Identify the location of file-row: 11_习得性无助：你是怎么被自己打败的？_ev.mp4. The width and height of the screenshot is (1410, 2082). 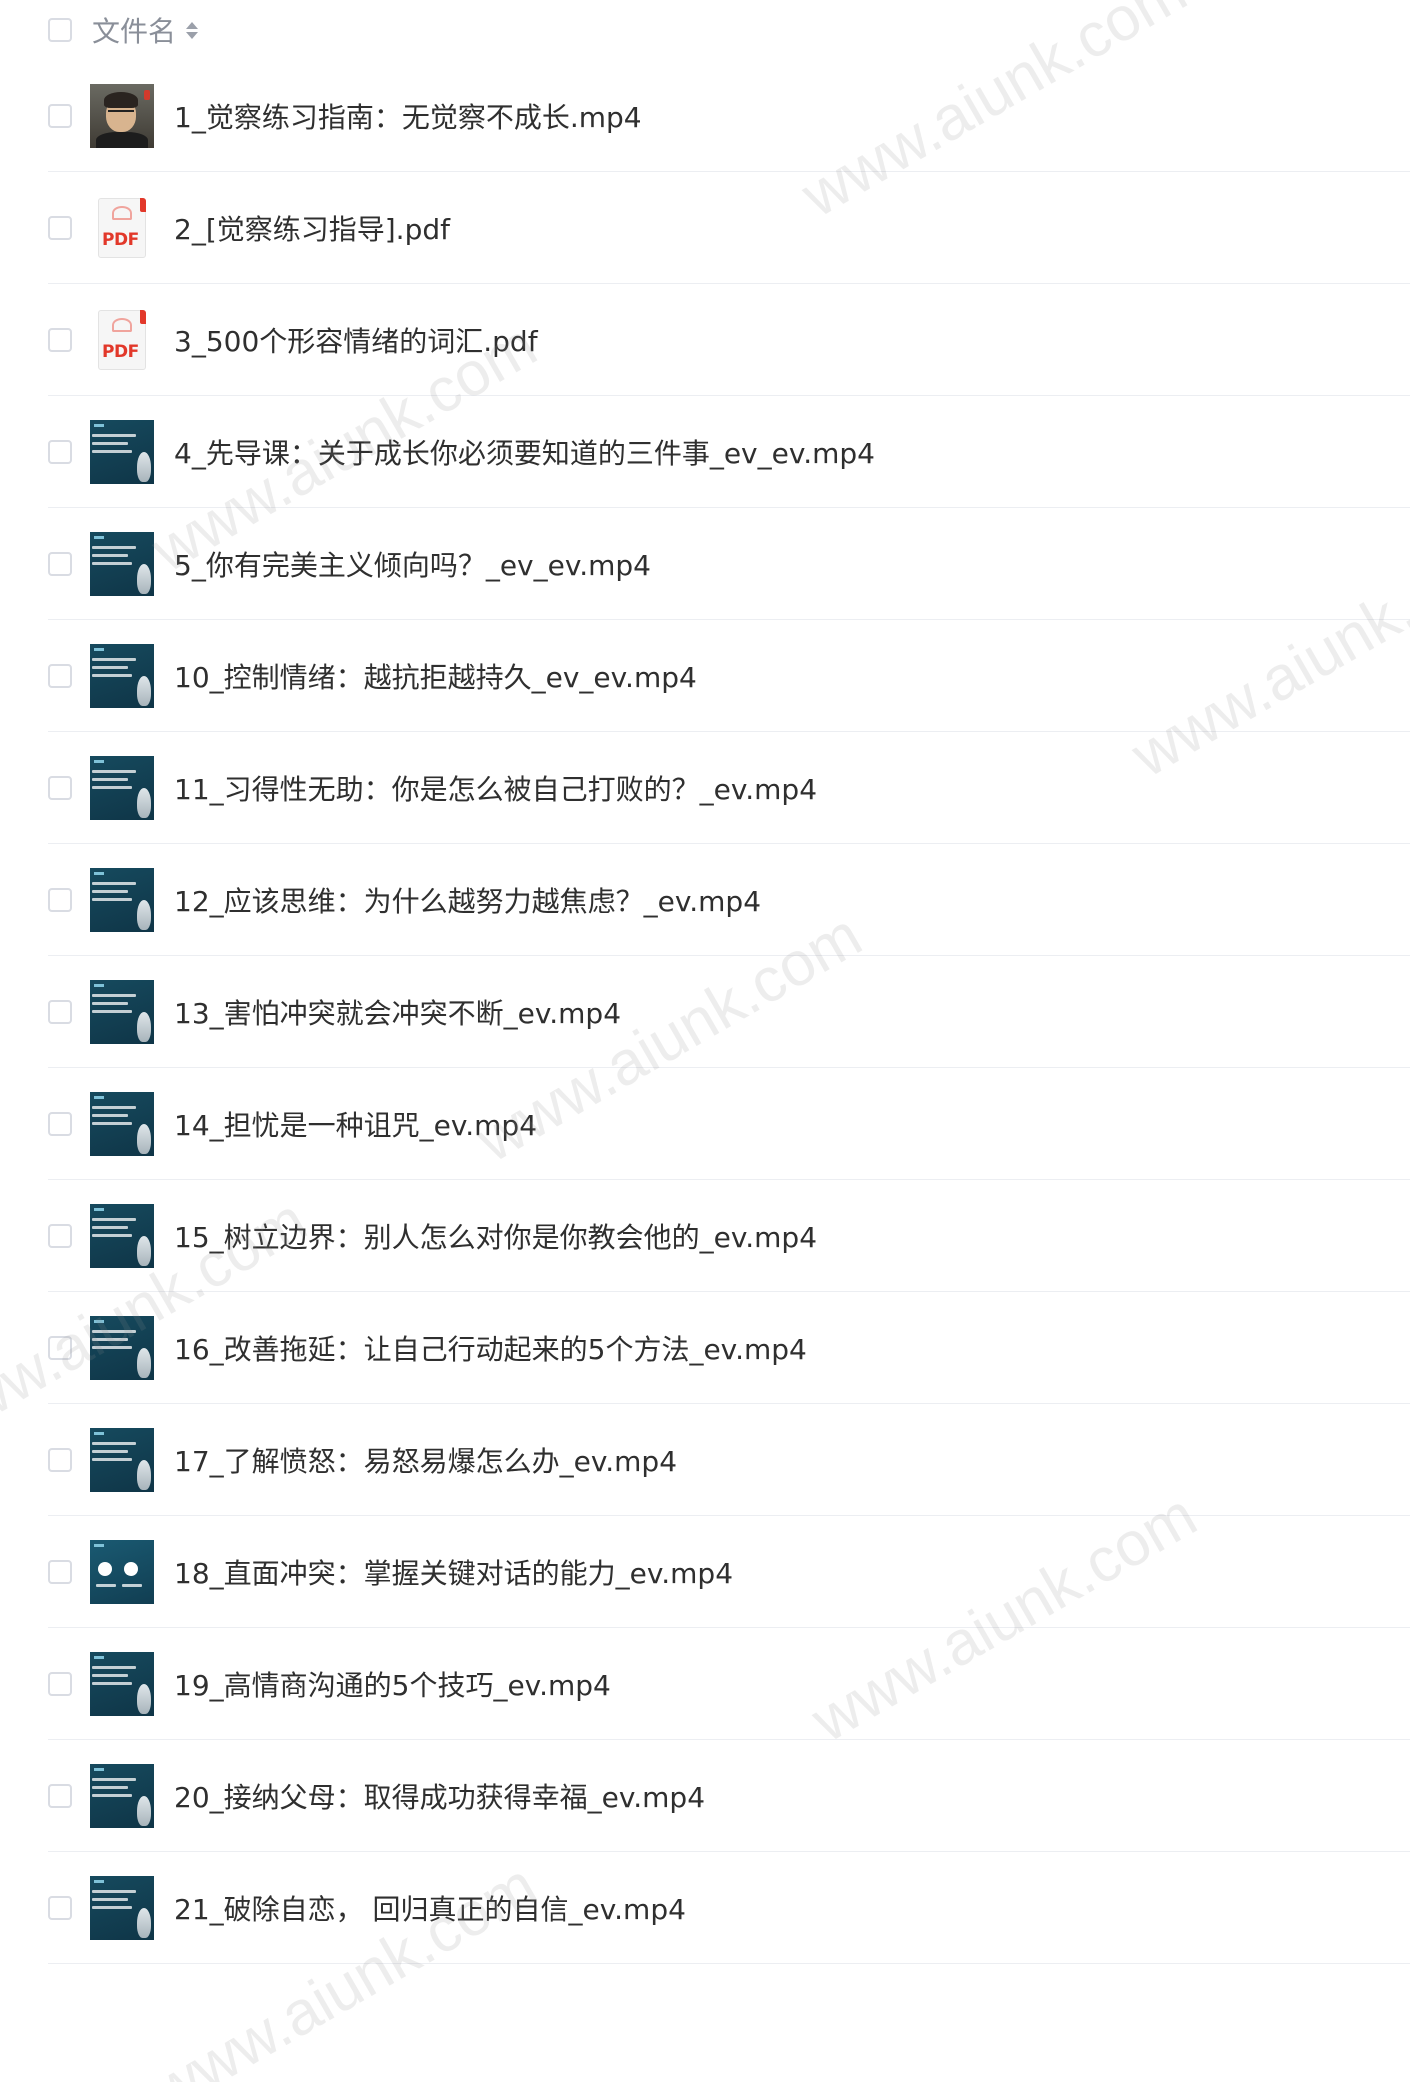
(729, 788).